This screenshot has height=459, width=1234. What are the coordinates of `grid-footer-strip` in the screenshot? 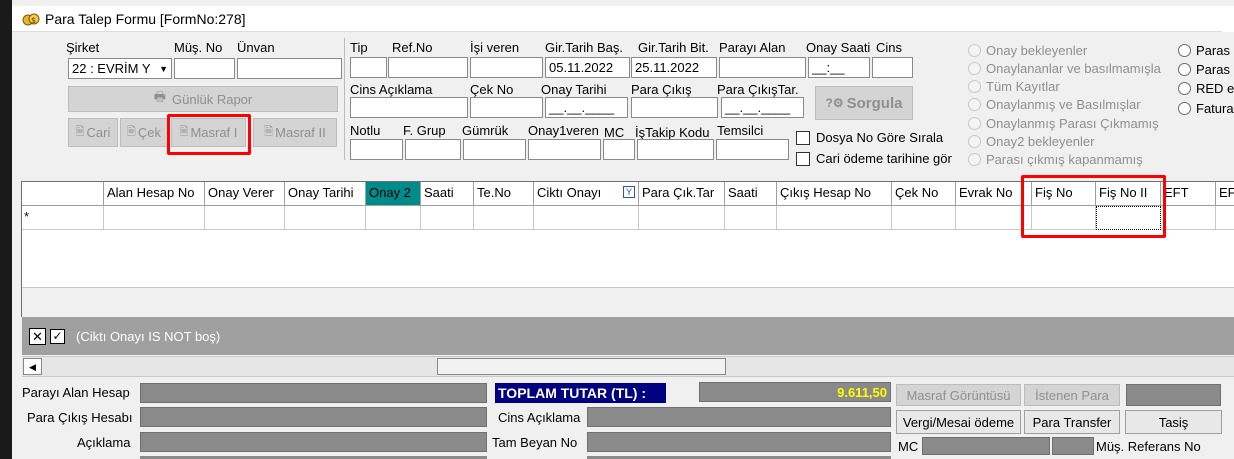 It's located at (628, 302).